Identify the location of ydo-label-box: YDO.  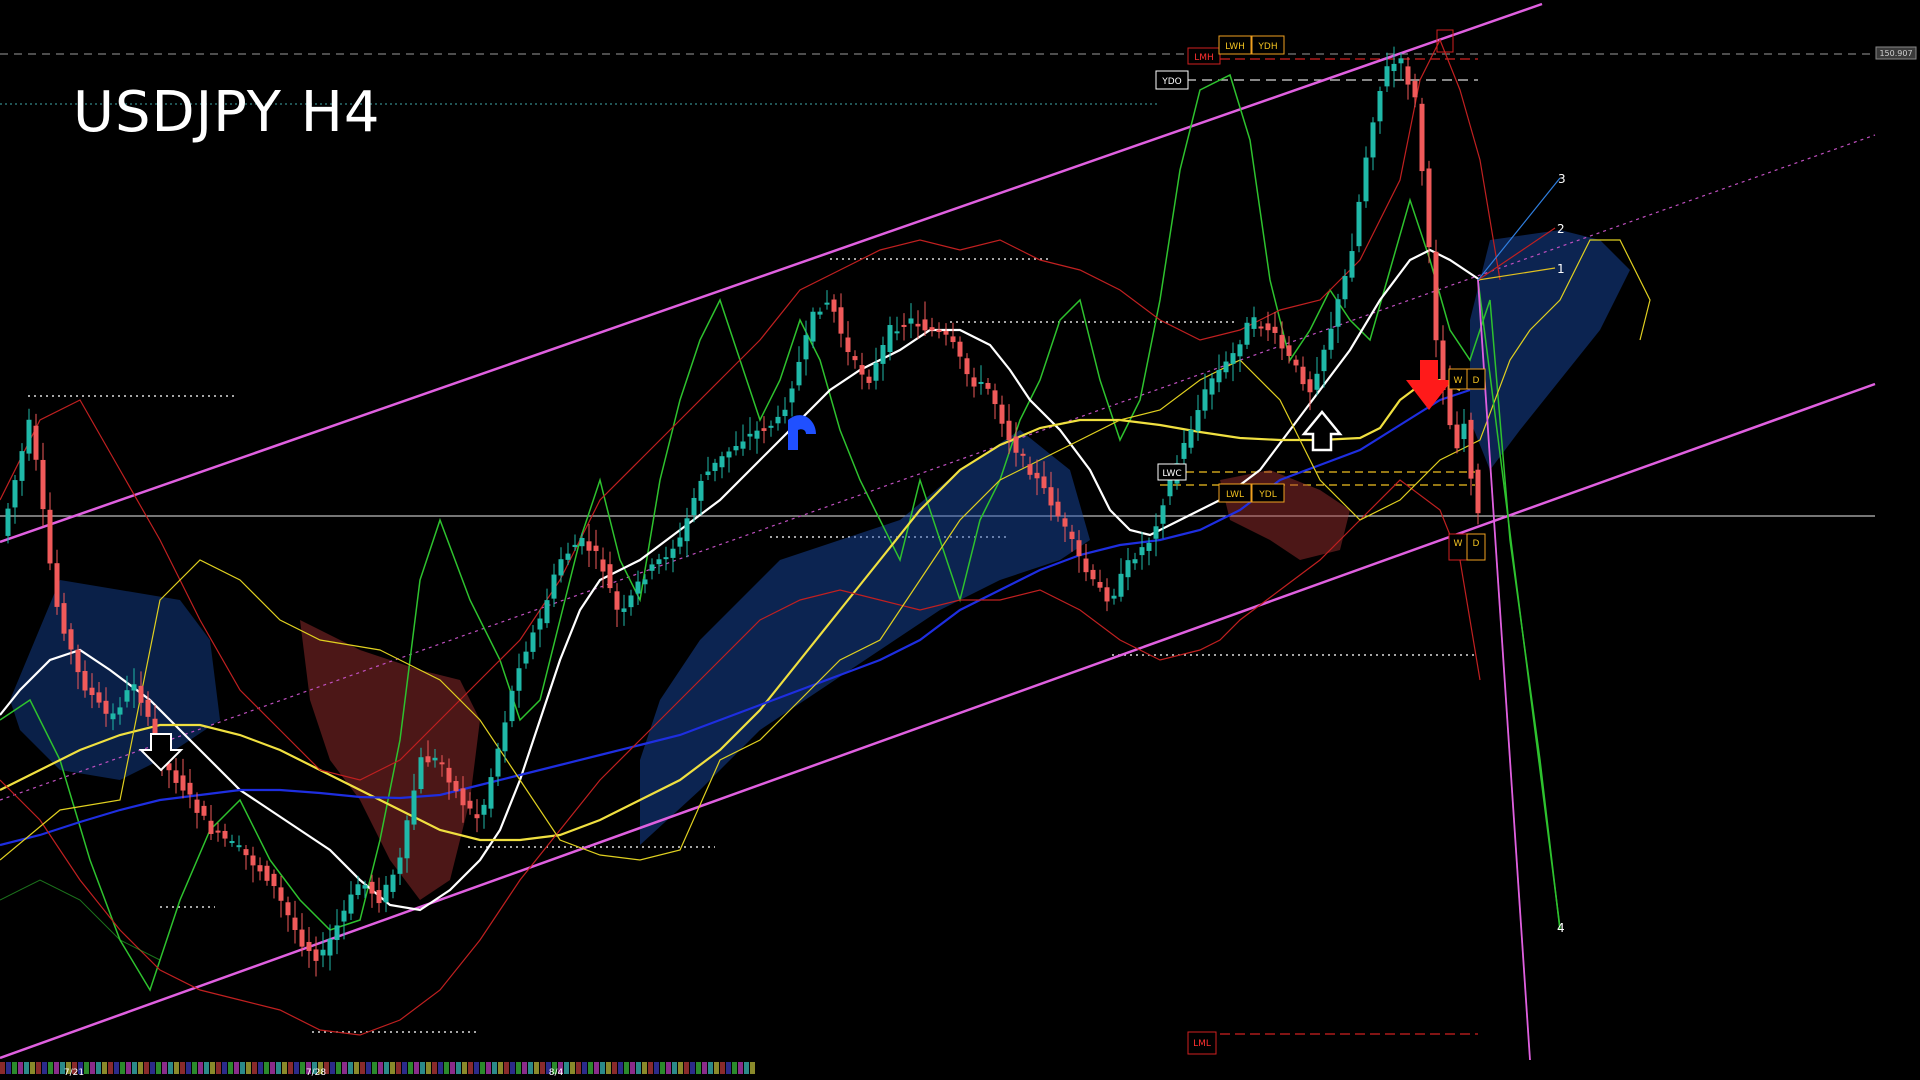
(1172, 80).